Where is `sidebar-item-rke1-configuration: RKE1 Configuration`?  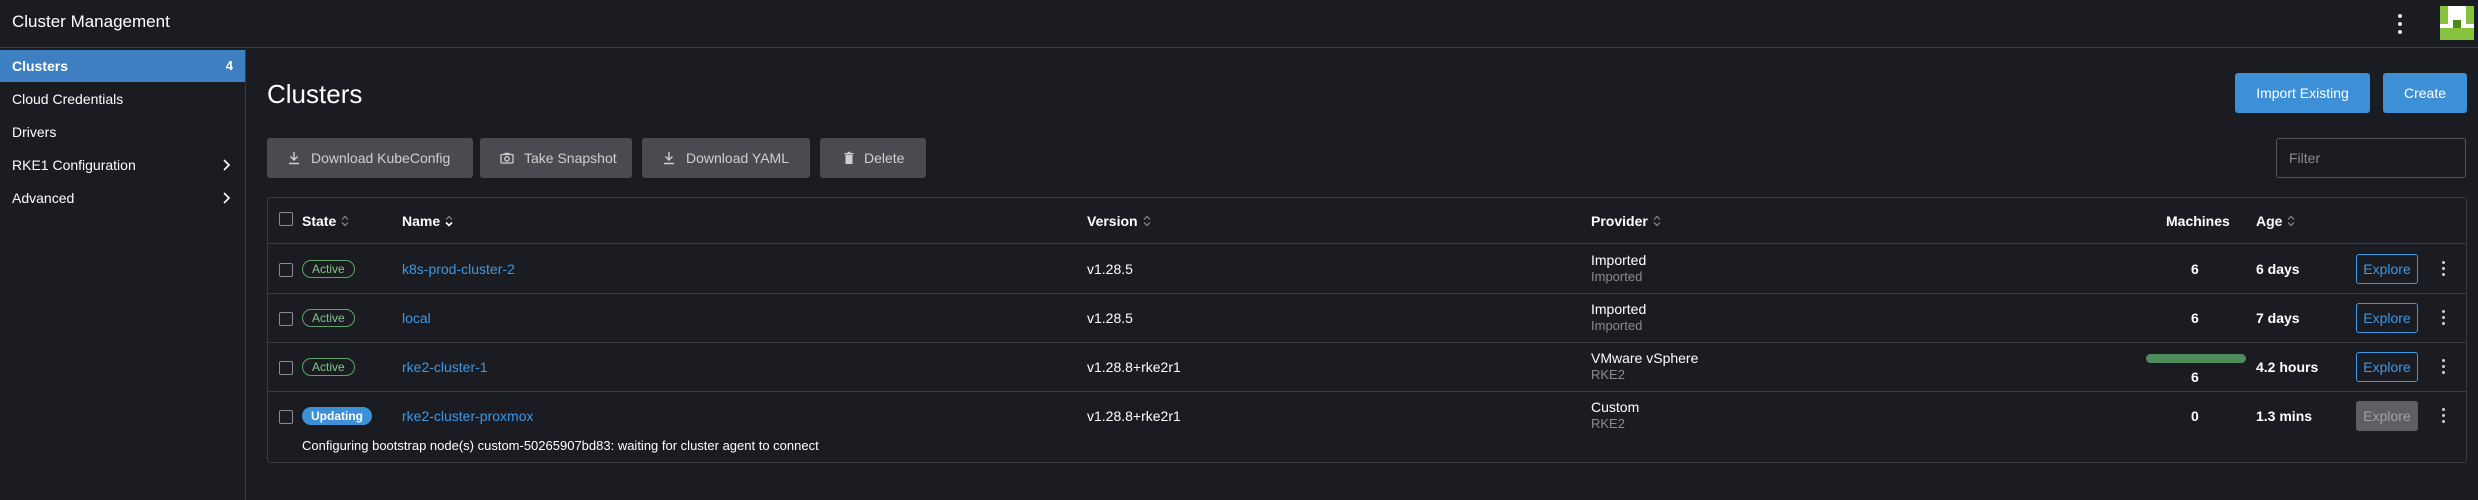
sidebar-item-rke1-configuration: RKE1 Configuration is located at coordinates (122, 165).